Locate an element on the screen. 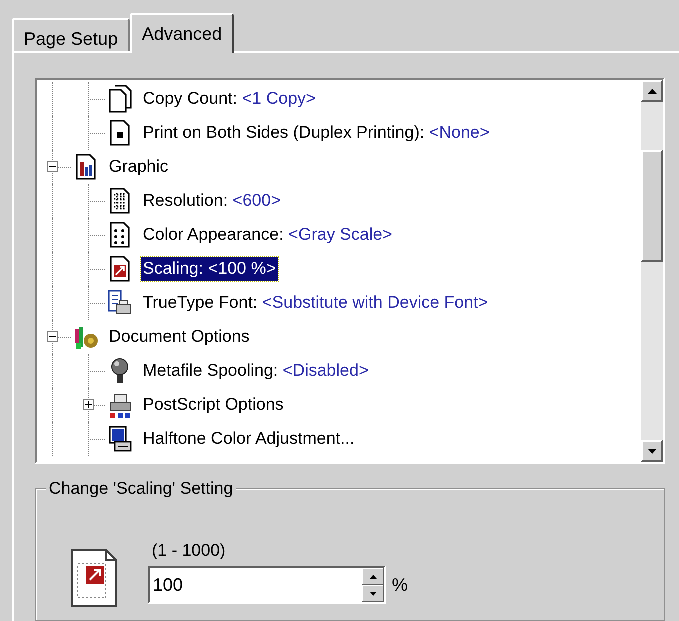  scroll-down-button is located at coordinates (652, 451).